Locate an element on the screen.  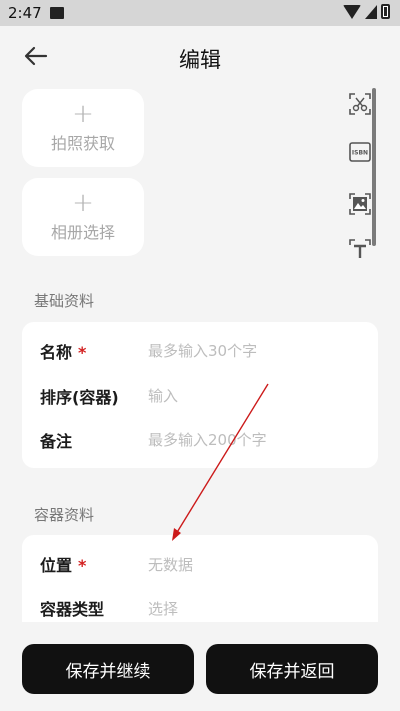
image-scan-button is located at coordinates (360, 204).